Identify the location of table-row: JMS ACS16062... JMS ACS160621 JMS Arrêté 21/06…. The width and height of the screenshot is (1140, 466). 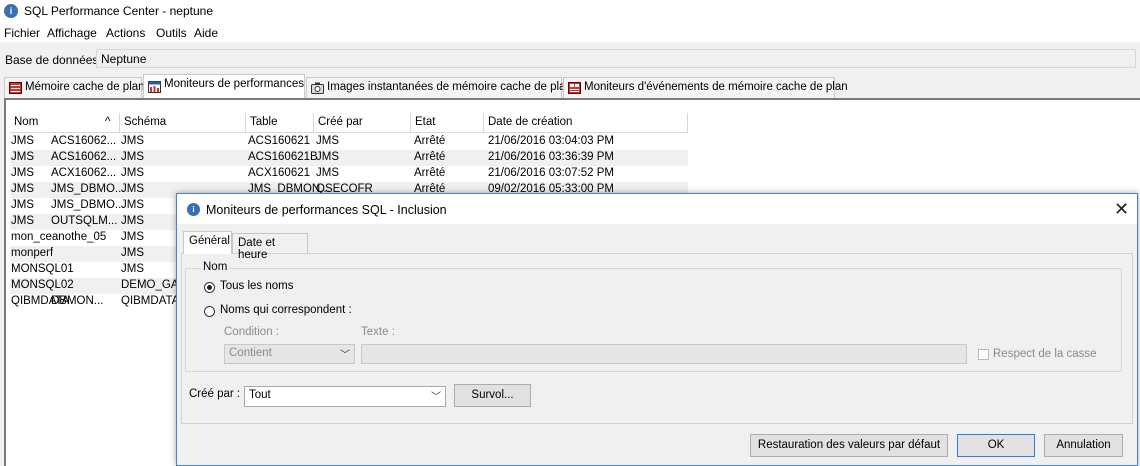
(349, 142).